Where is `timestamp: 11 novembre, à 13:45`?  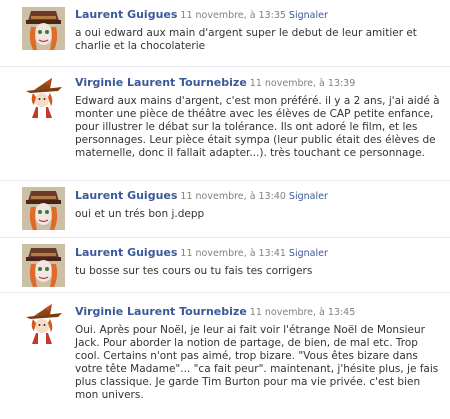 timestamp: 11 novembre, à 13:45 is located at coordinates (303, 312).